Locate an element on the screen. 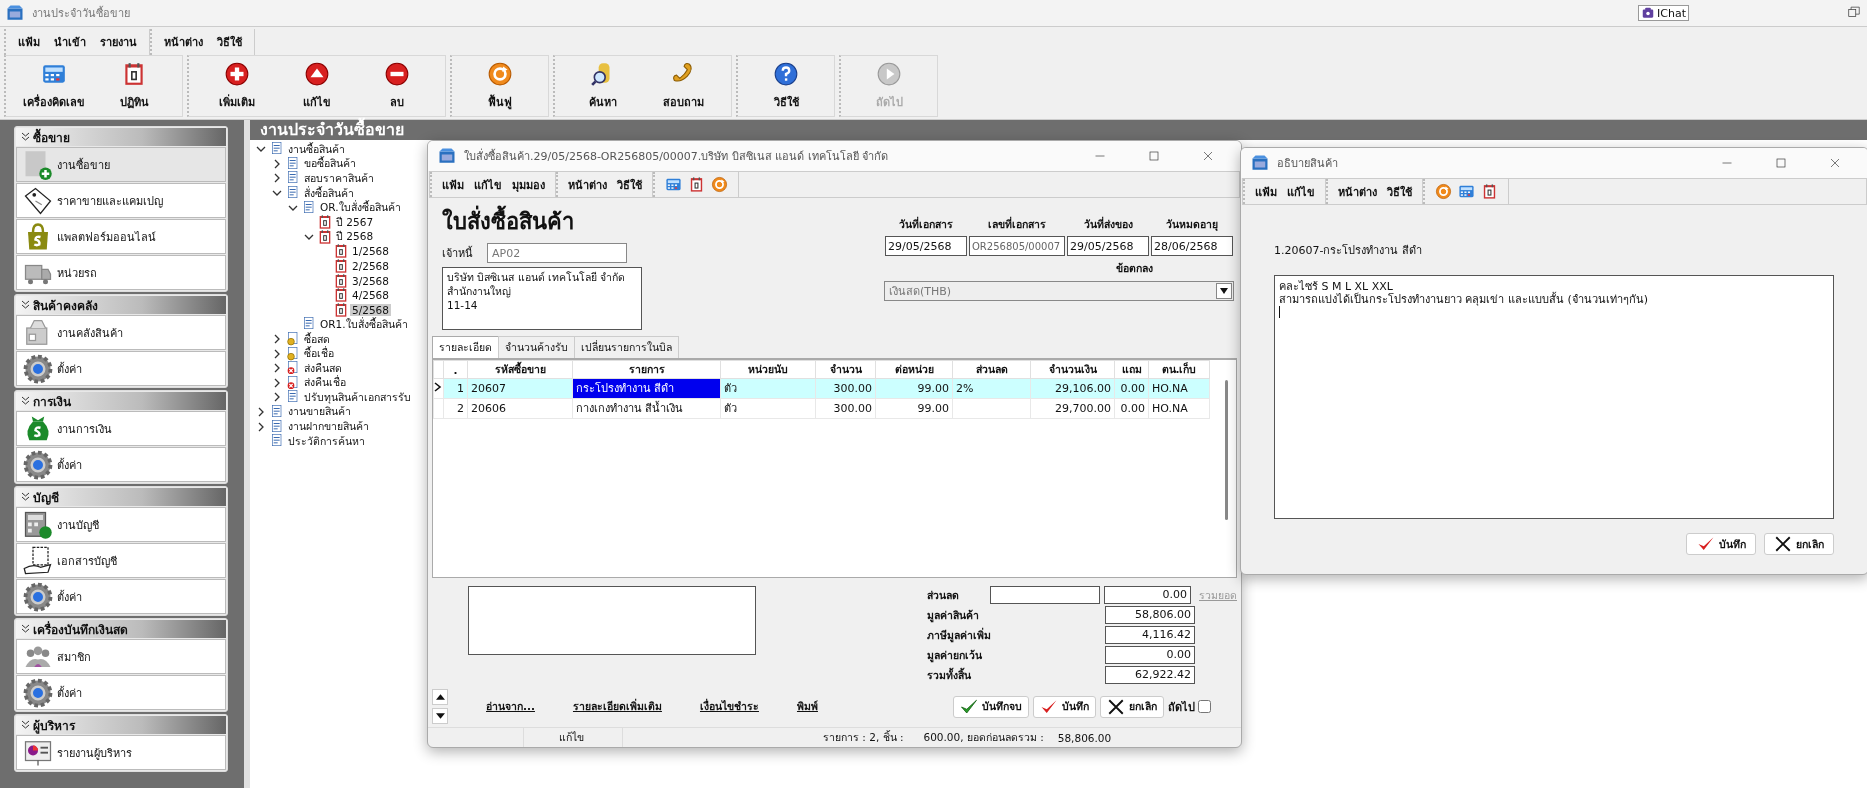 This screenshot has height=788, width=1867. column-header: . is located at coordinates (455, 369).